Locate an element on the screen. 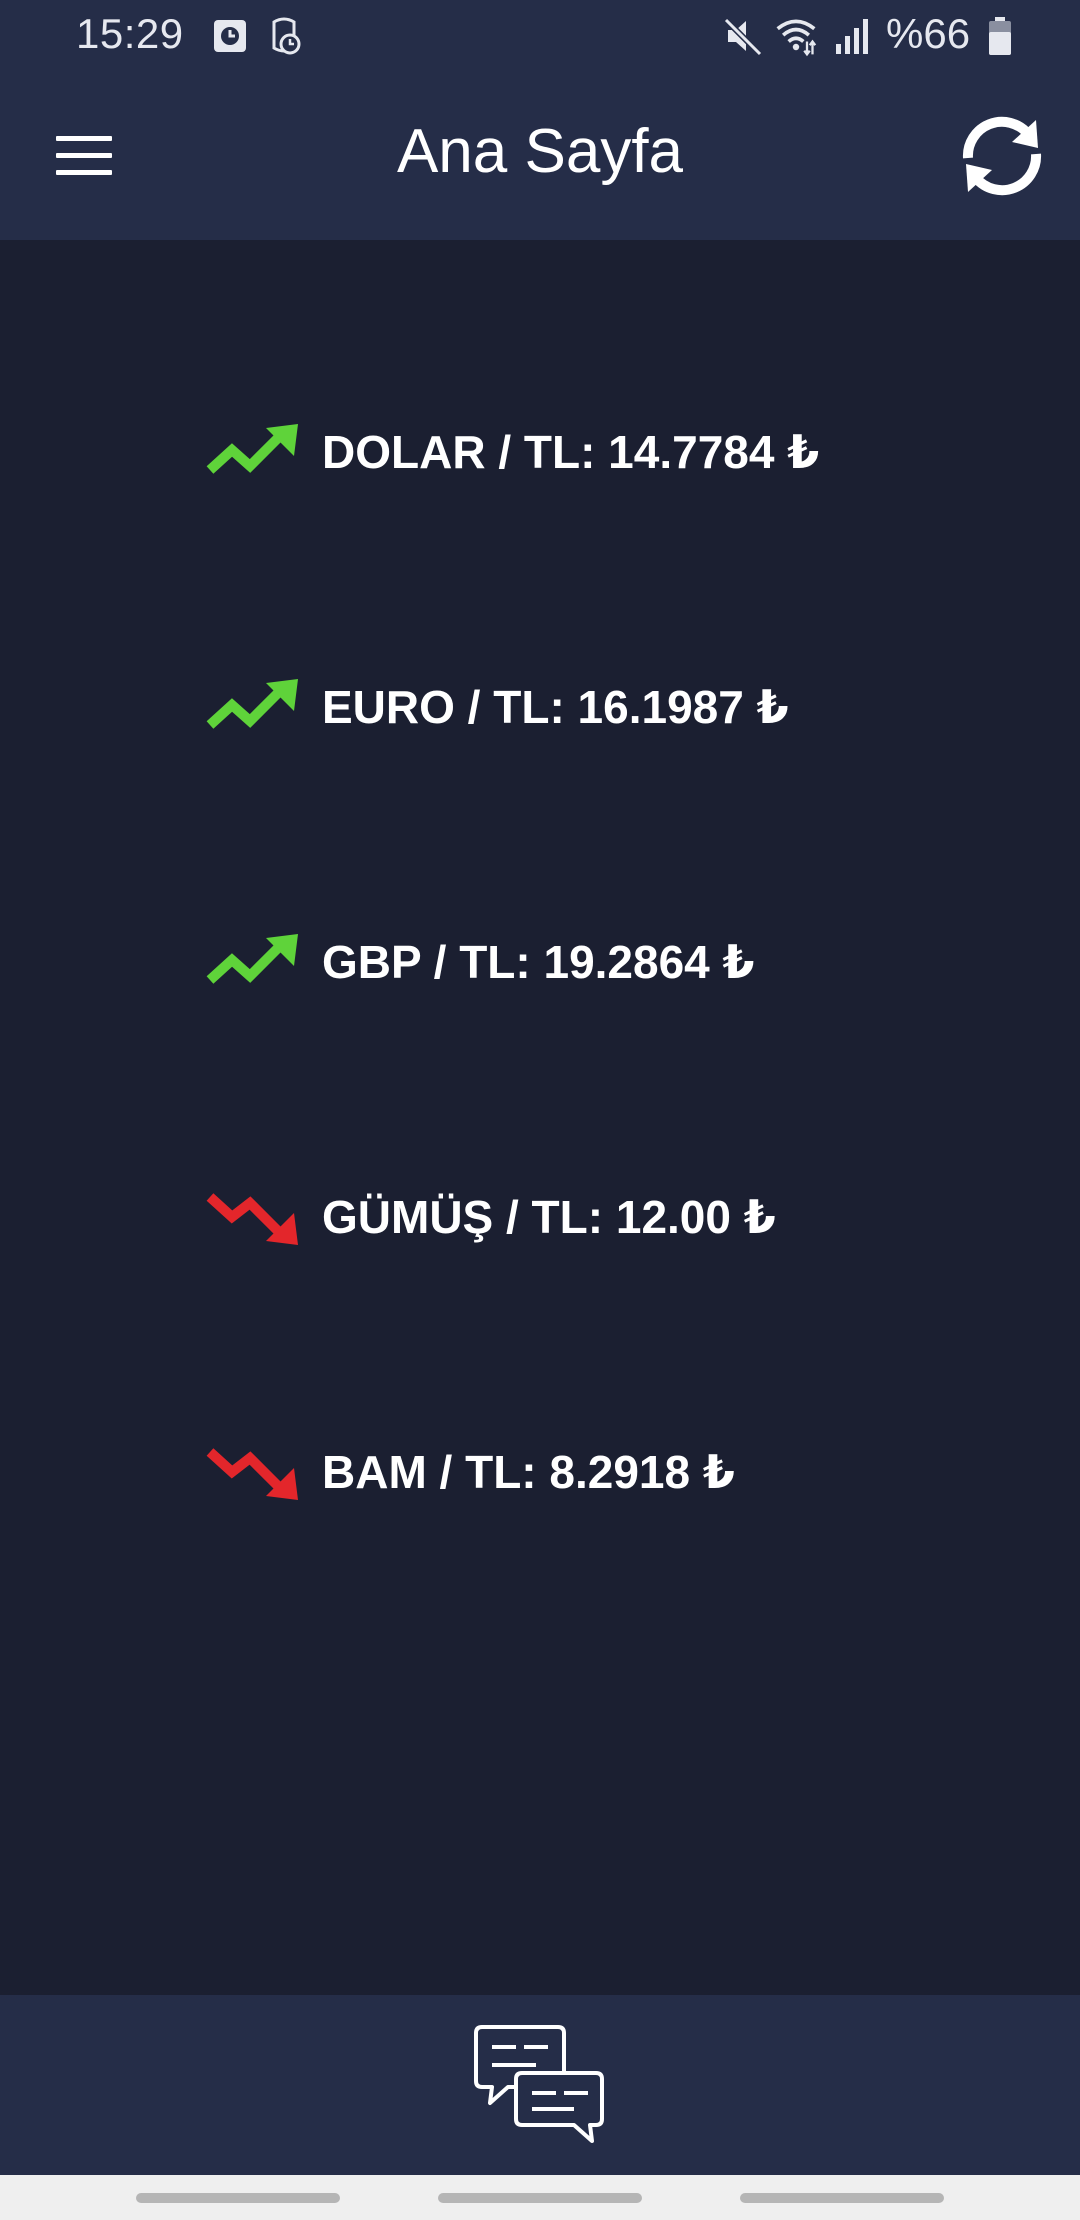 Image resolution: width=1080 pixels, height=2220 pixels. chat-icon is located at coordinates (539, 2084).